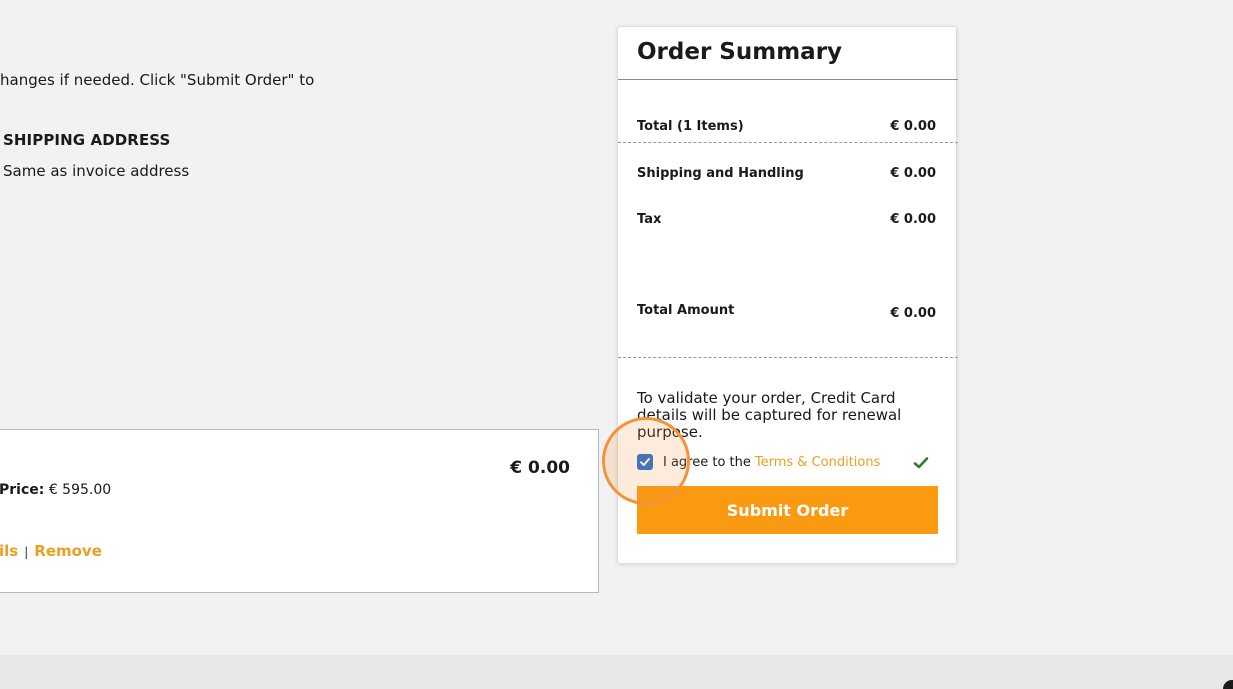  I want to click on unit-price-label: Price:, so click(22, 490).